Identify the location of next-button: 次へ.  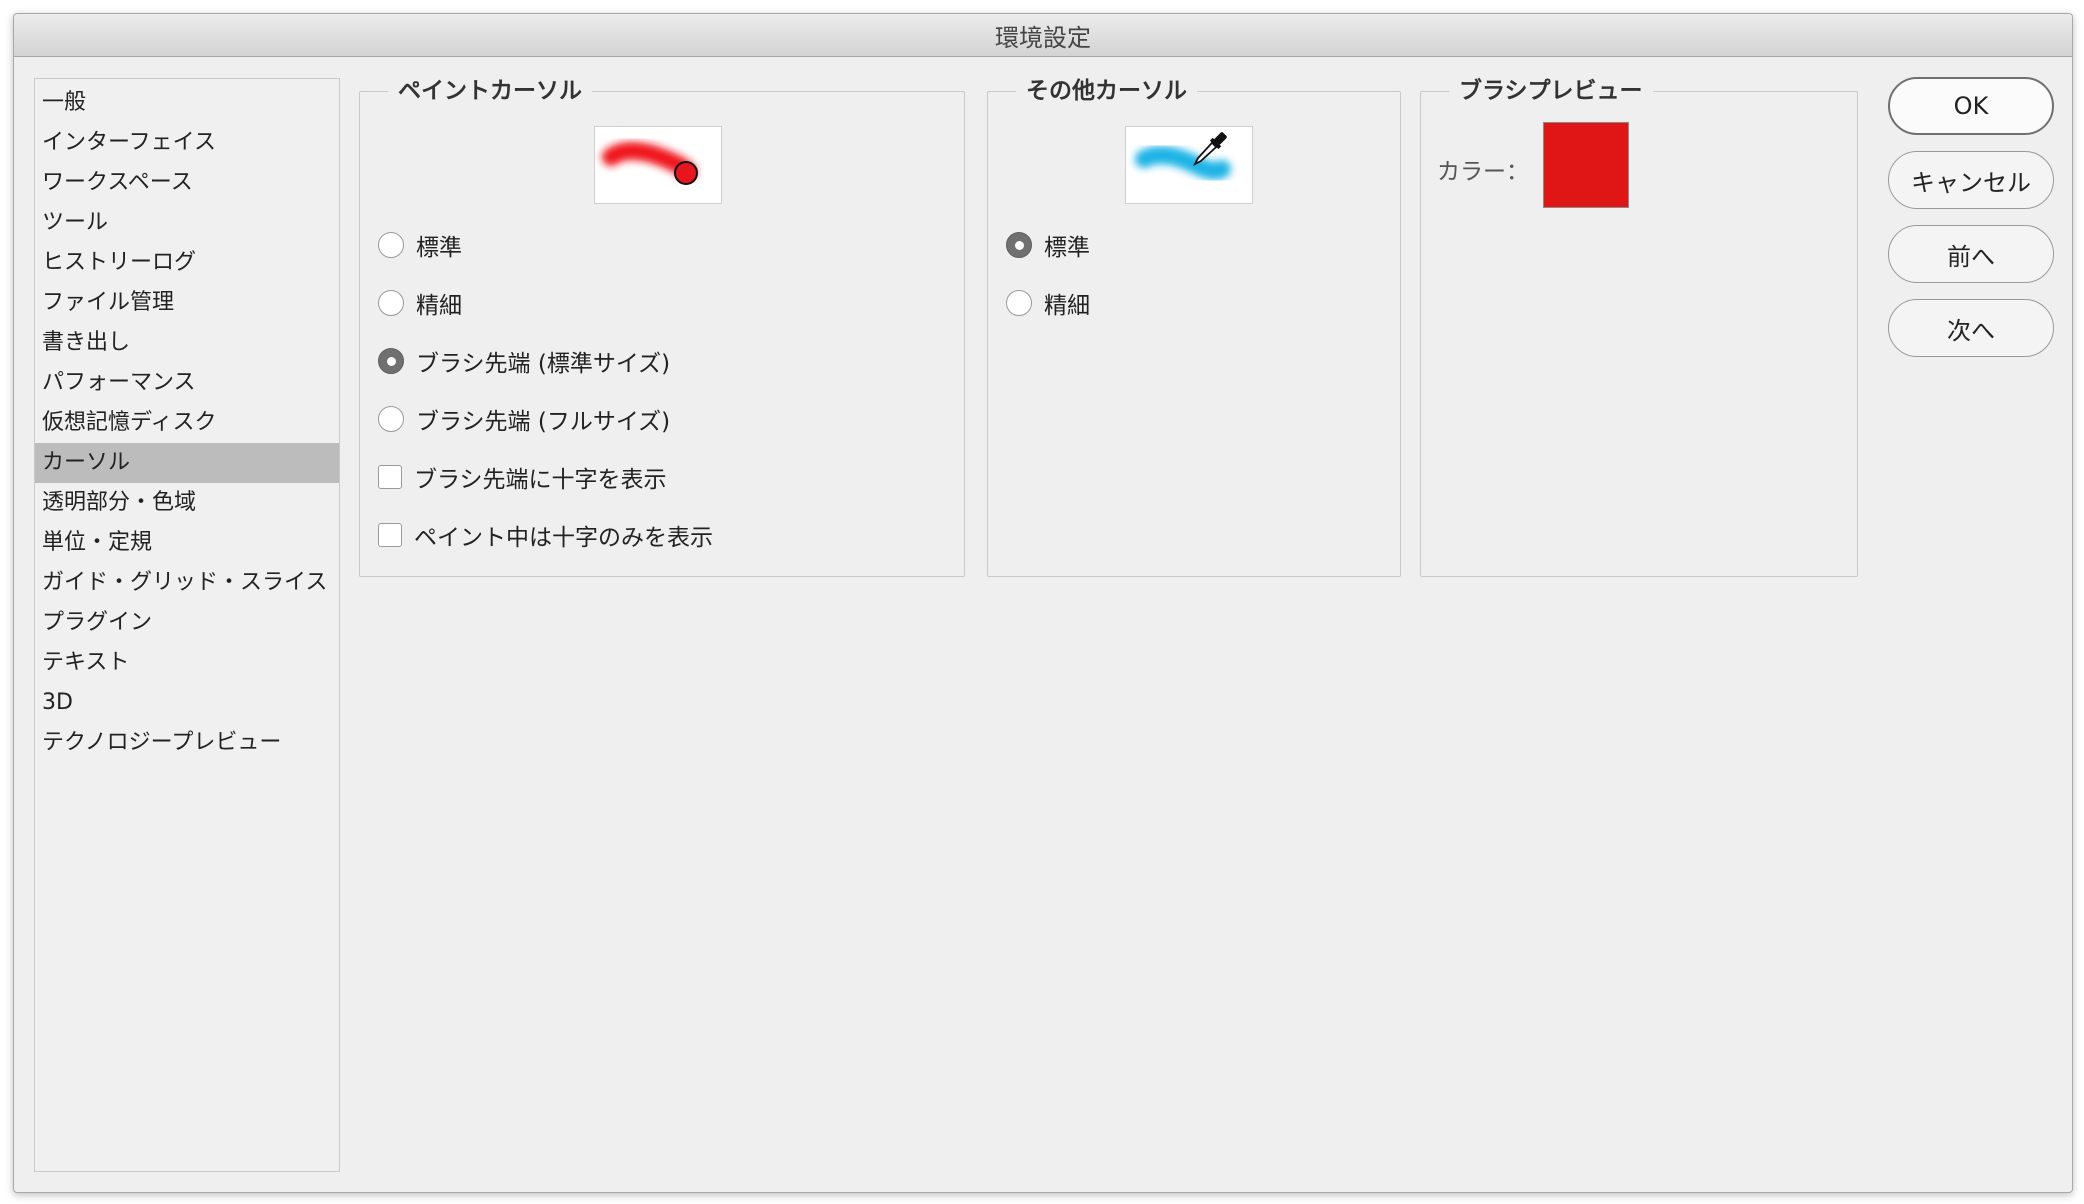
(1971, 328).